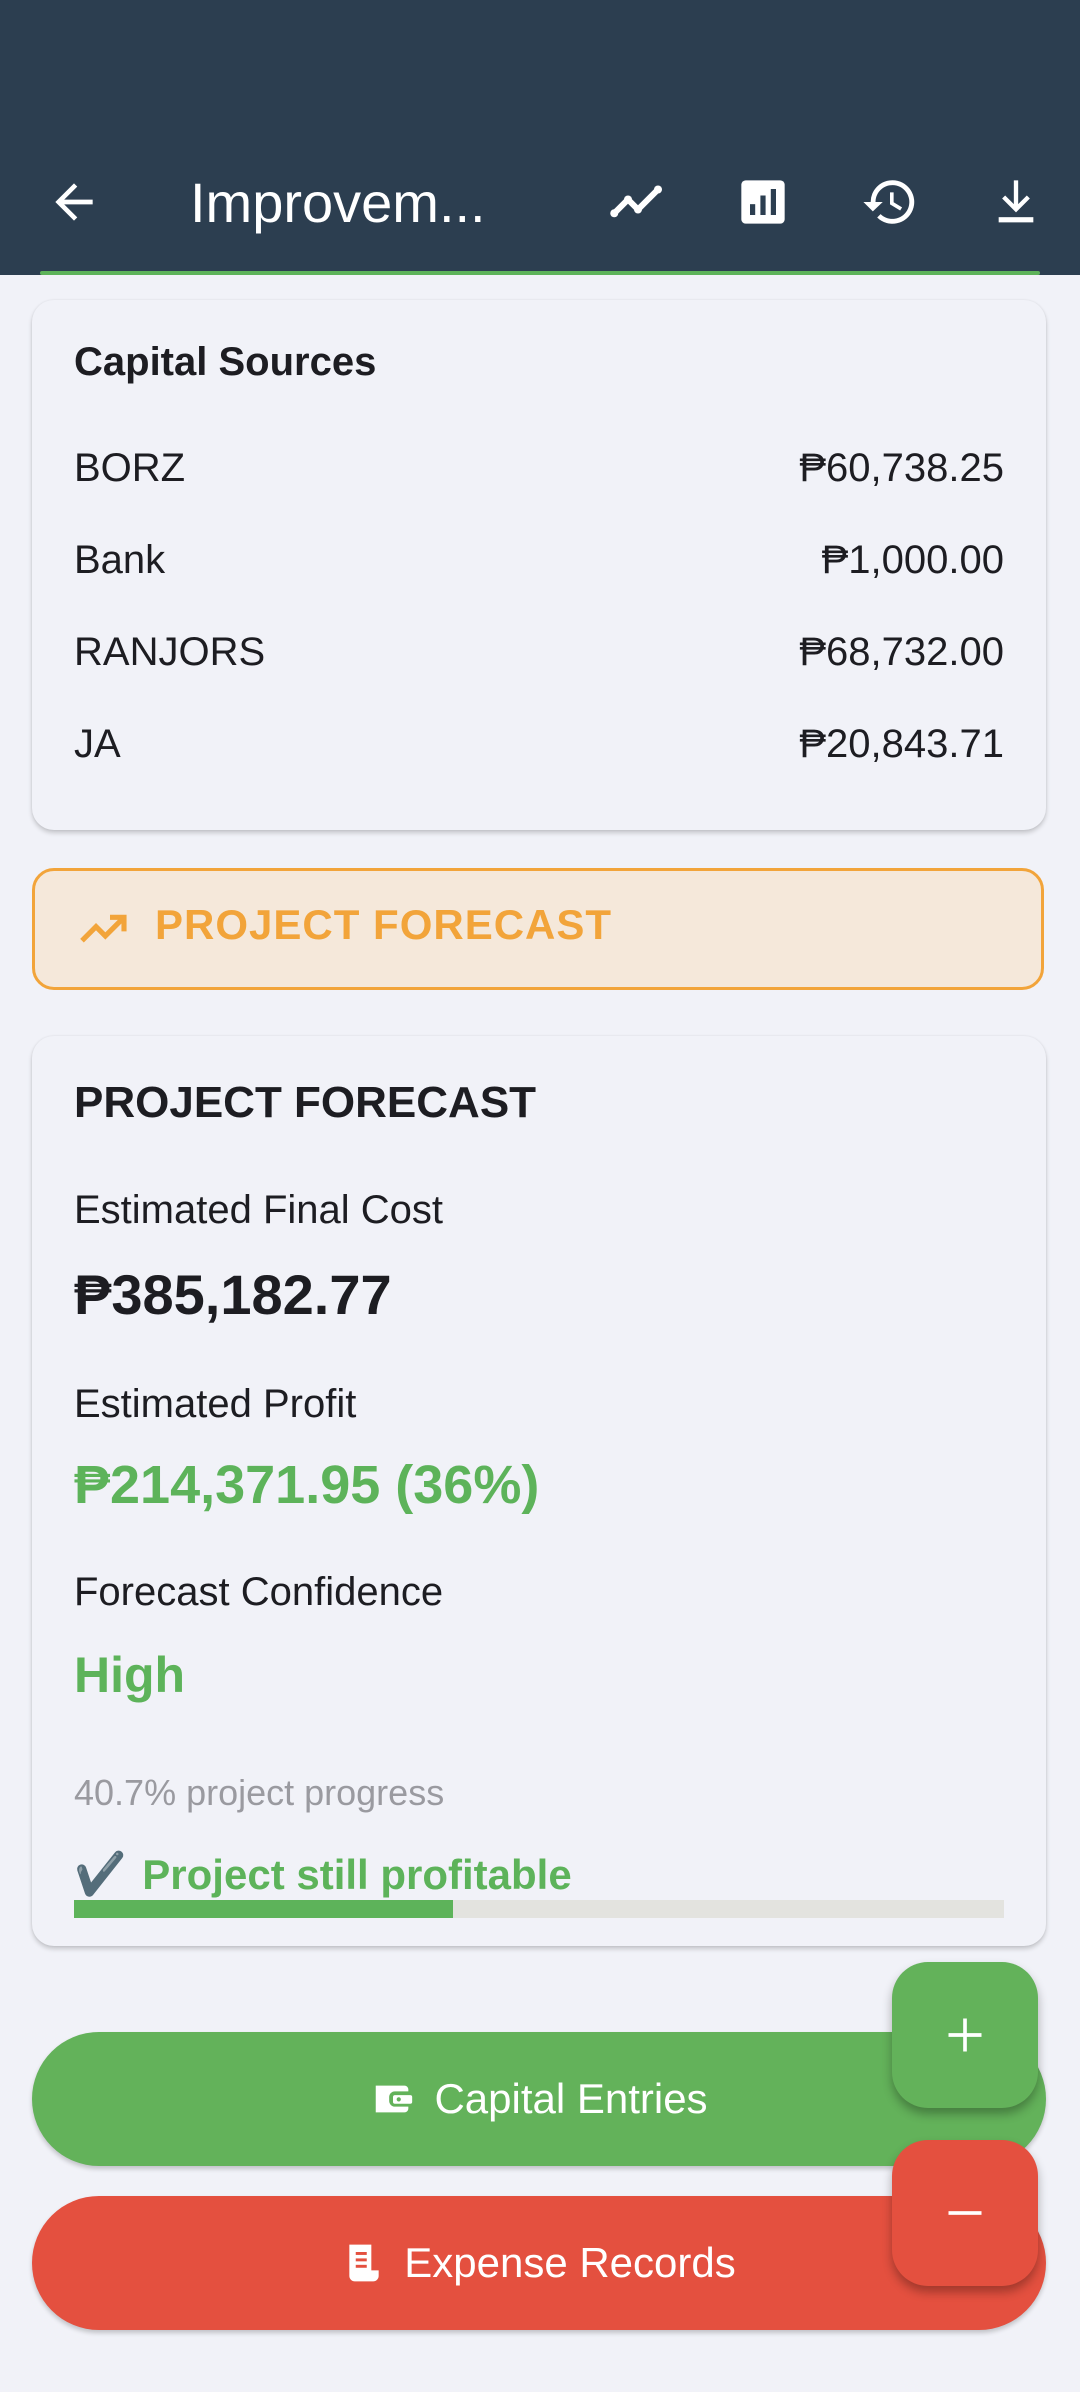 This screenshot has height=2392, width=1080. What do you see at coordinates (1016, 202) in the screenshot?
I see `download-icon` at bounding box center [1016, 202].